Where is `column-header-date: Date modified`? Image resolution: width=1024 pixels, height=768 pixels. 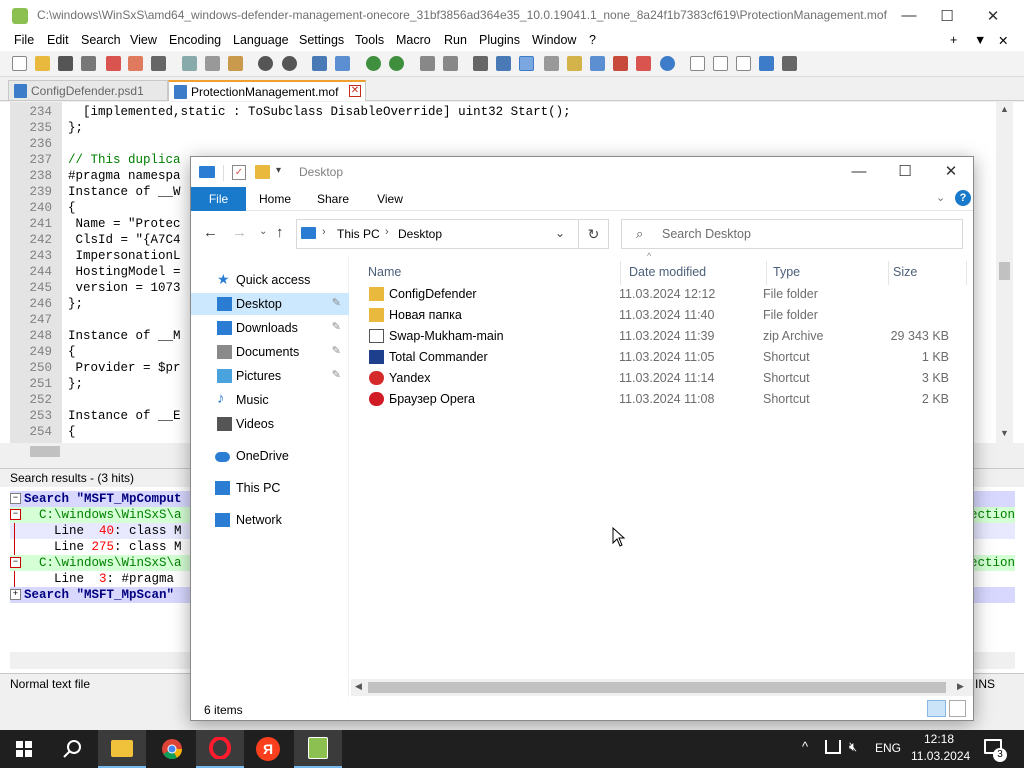
column-header-date: Date modified is located at coordinates (696, 273).